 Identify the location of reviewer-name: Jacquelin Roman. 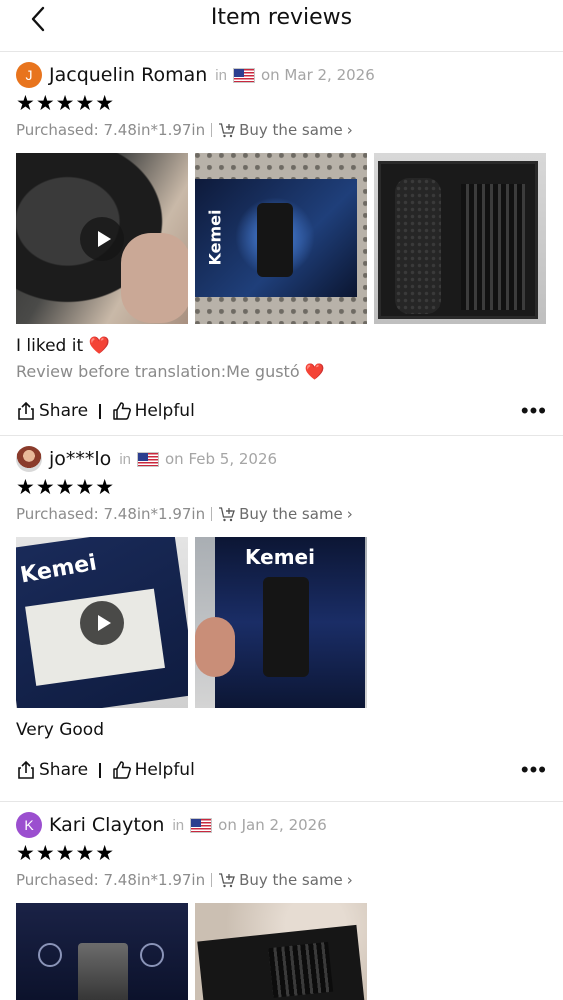
(128, 75).